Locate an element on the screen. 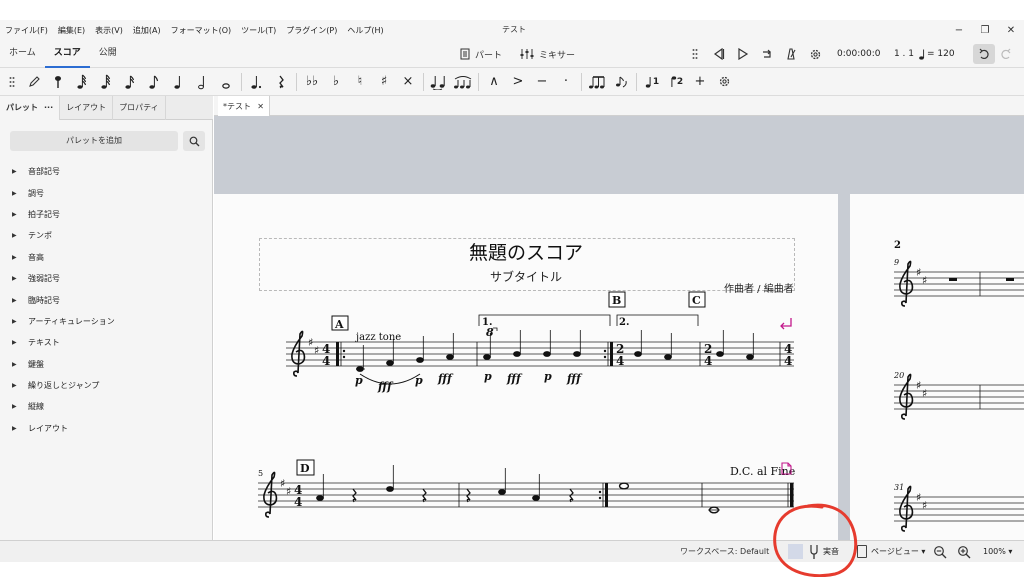 This screenshot has width=1024, height=577. note-toolbar-settings-button is located at coordinates (724, 82).